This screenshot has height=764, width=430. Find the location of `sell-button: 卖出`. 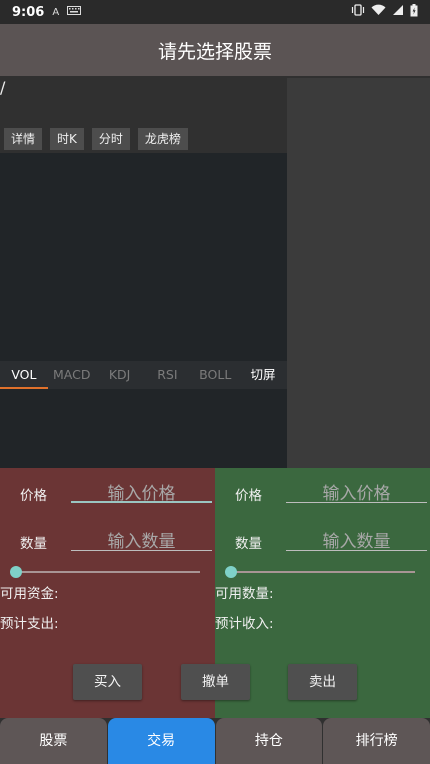

sell-button: 卖出 is located at coordinates (322, 682).